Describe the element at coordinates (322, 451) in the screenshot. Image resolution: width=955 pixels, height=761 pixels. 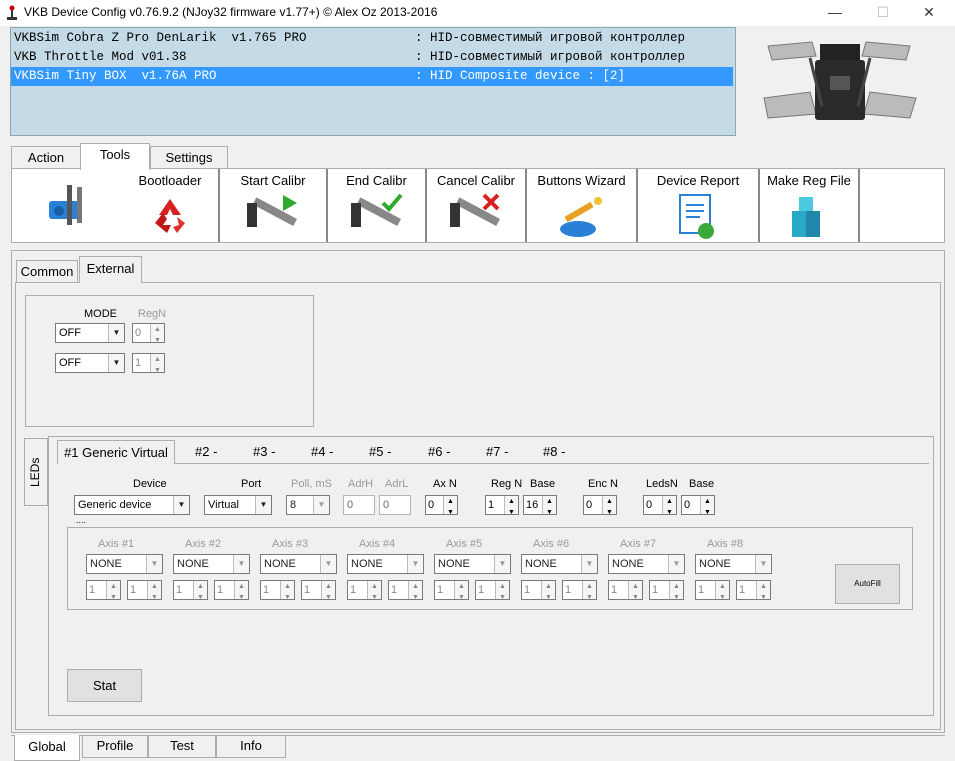
I see `ext-tab-4: #4 -` at that location.